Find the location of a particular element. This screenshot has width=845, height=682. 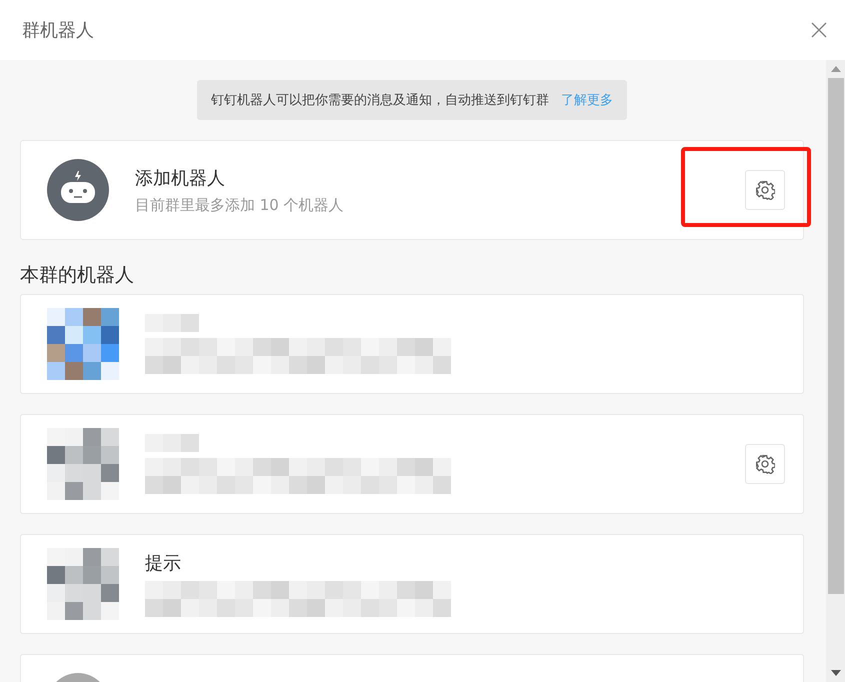

close-icon is located at coordinates (819, 30).